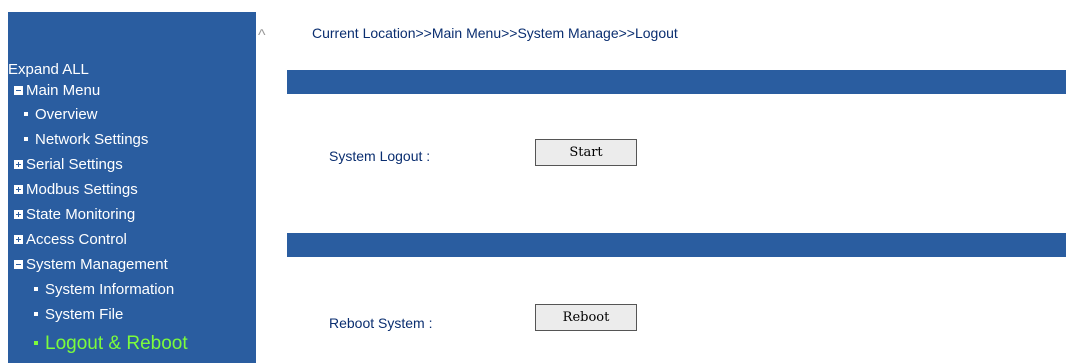 The width and height of the screenshot is (1066, 363). I want to click on tree-node-system-management: System Management, so click(91, 265).